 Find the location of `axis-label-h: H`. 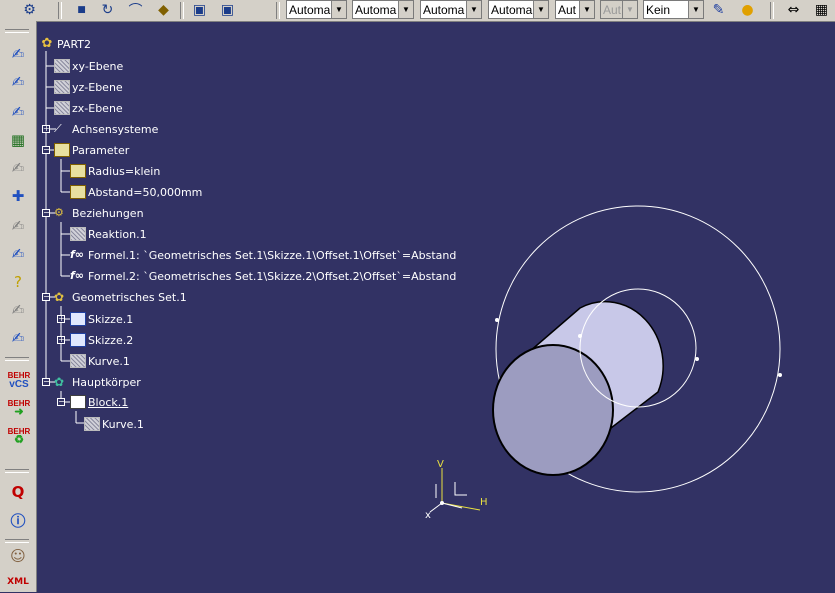

axis-label-h: H is located at coordinates (484, 502).